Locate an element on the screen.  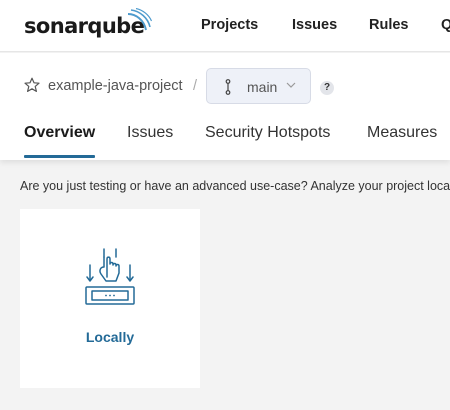
logo-waves-icon is located at coordinates (139, 19).